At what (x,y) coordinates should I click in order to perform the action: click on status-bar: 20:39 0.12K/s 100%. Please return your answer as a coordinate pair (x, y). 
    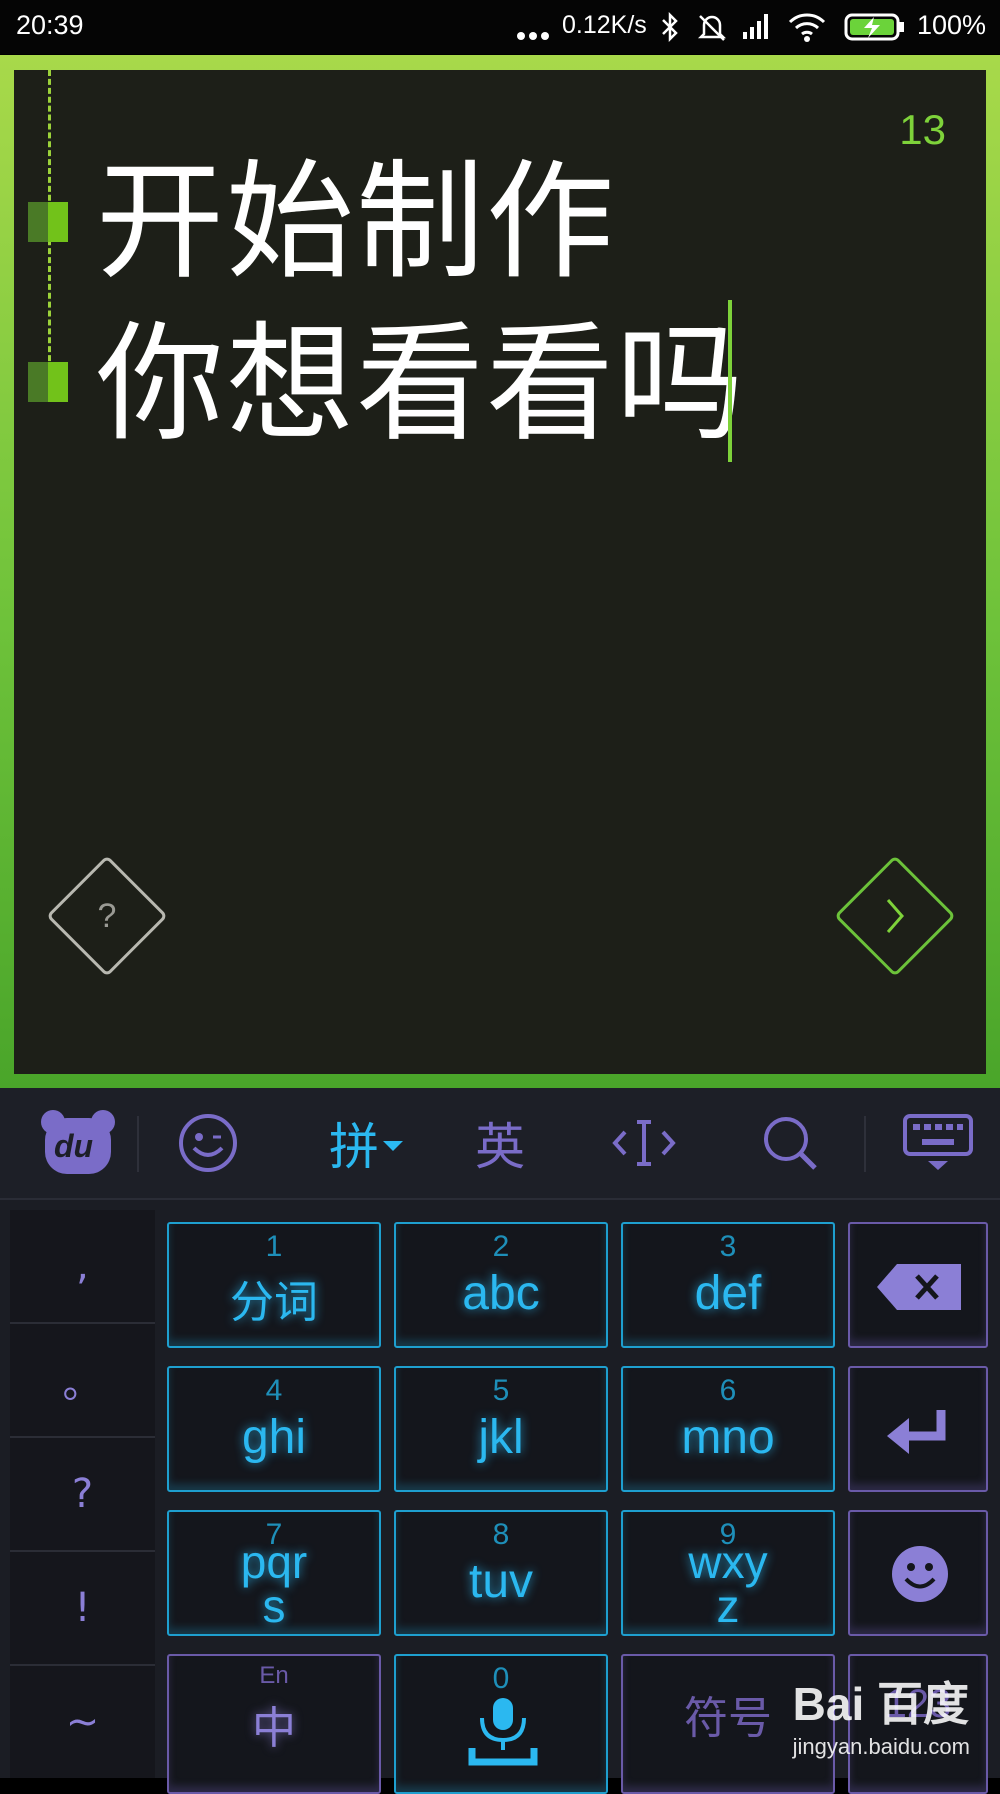
    Looking at the image, I should click on (500, 27).